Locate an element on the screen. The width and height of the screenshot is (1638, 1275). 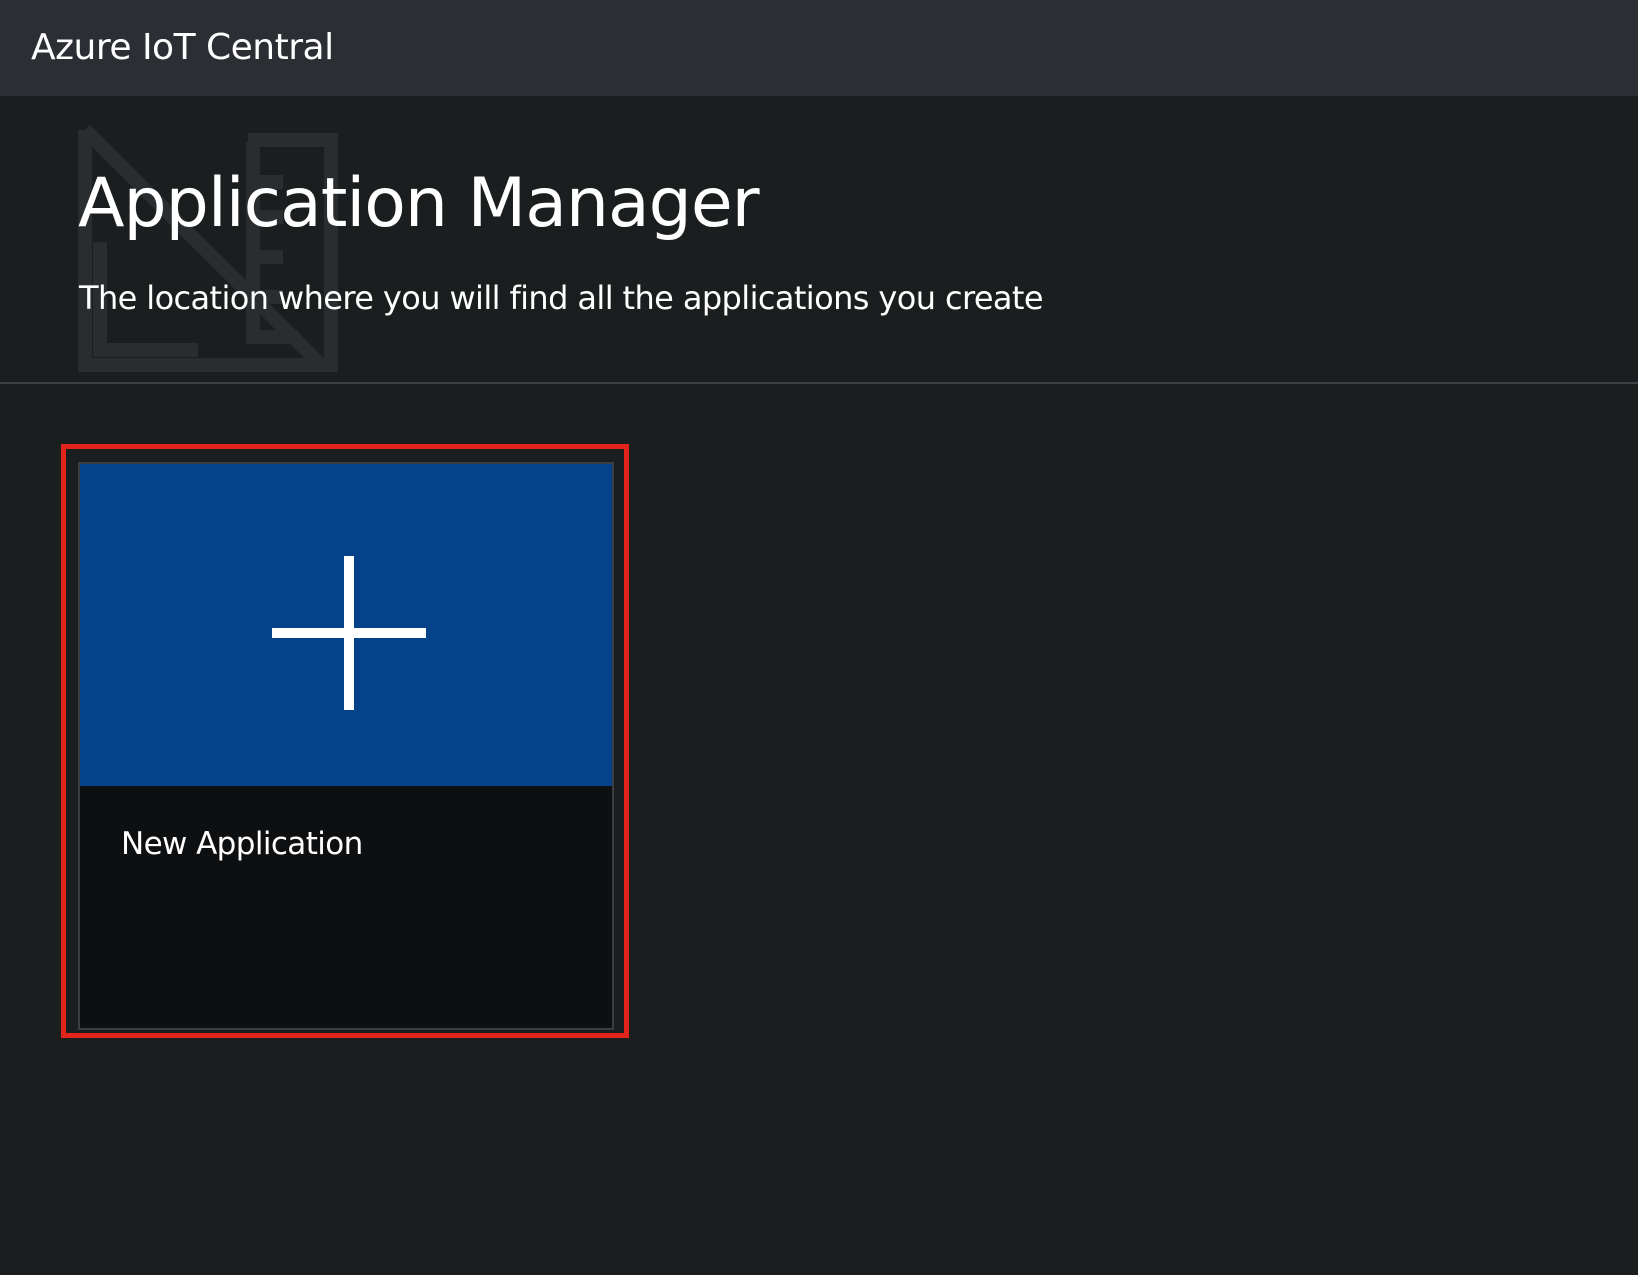
application-manager-icon is located at coordinates (208, 248).